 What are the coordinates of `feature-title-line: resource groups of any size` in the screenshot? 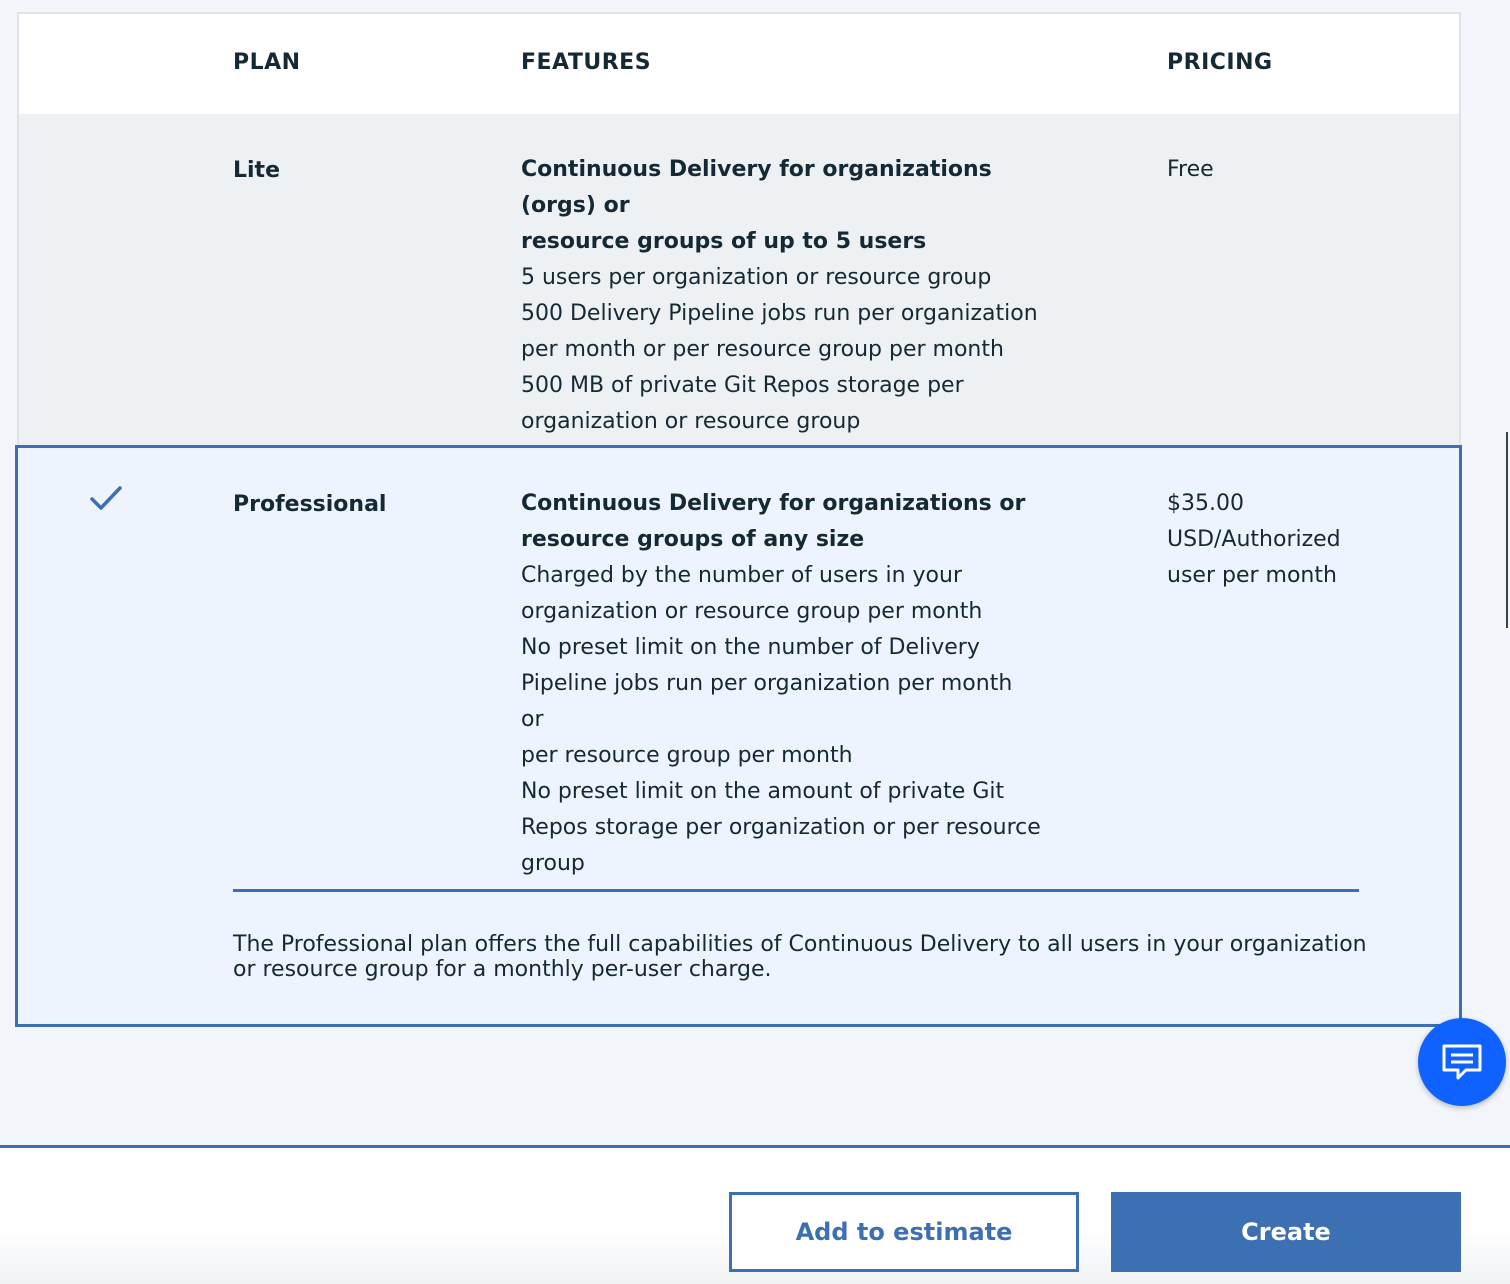 It's located at (693, 539).